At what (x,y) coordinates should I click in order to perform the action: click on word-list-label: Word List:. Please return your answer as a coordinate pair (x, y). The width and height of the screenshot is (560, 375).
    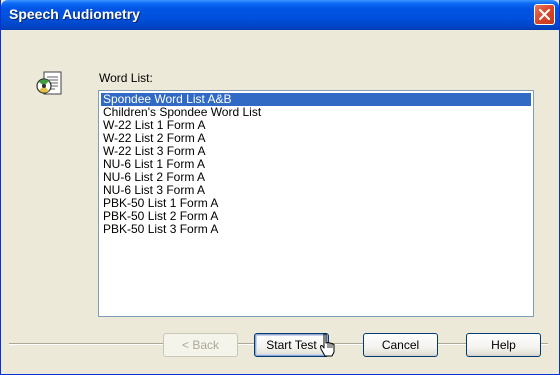
    Looking at the image, I should click on (126, 78).